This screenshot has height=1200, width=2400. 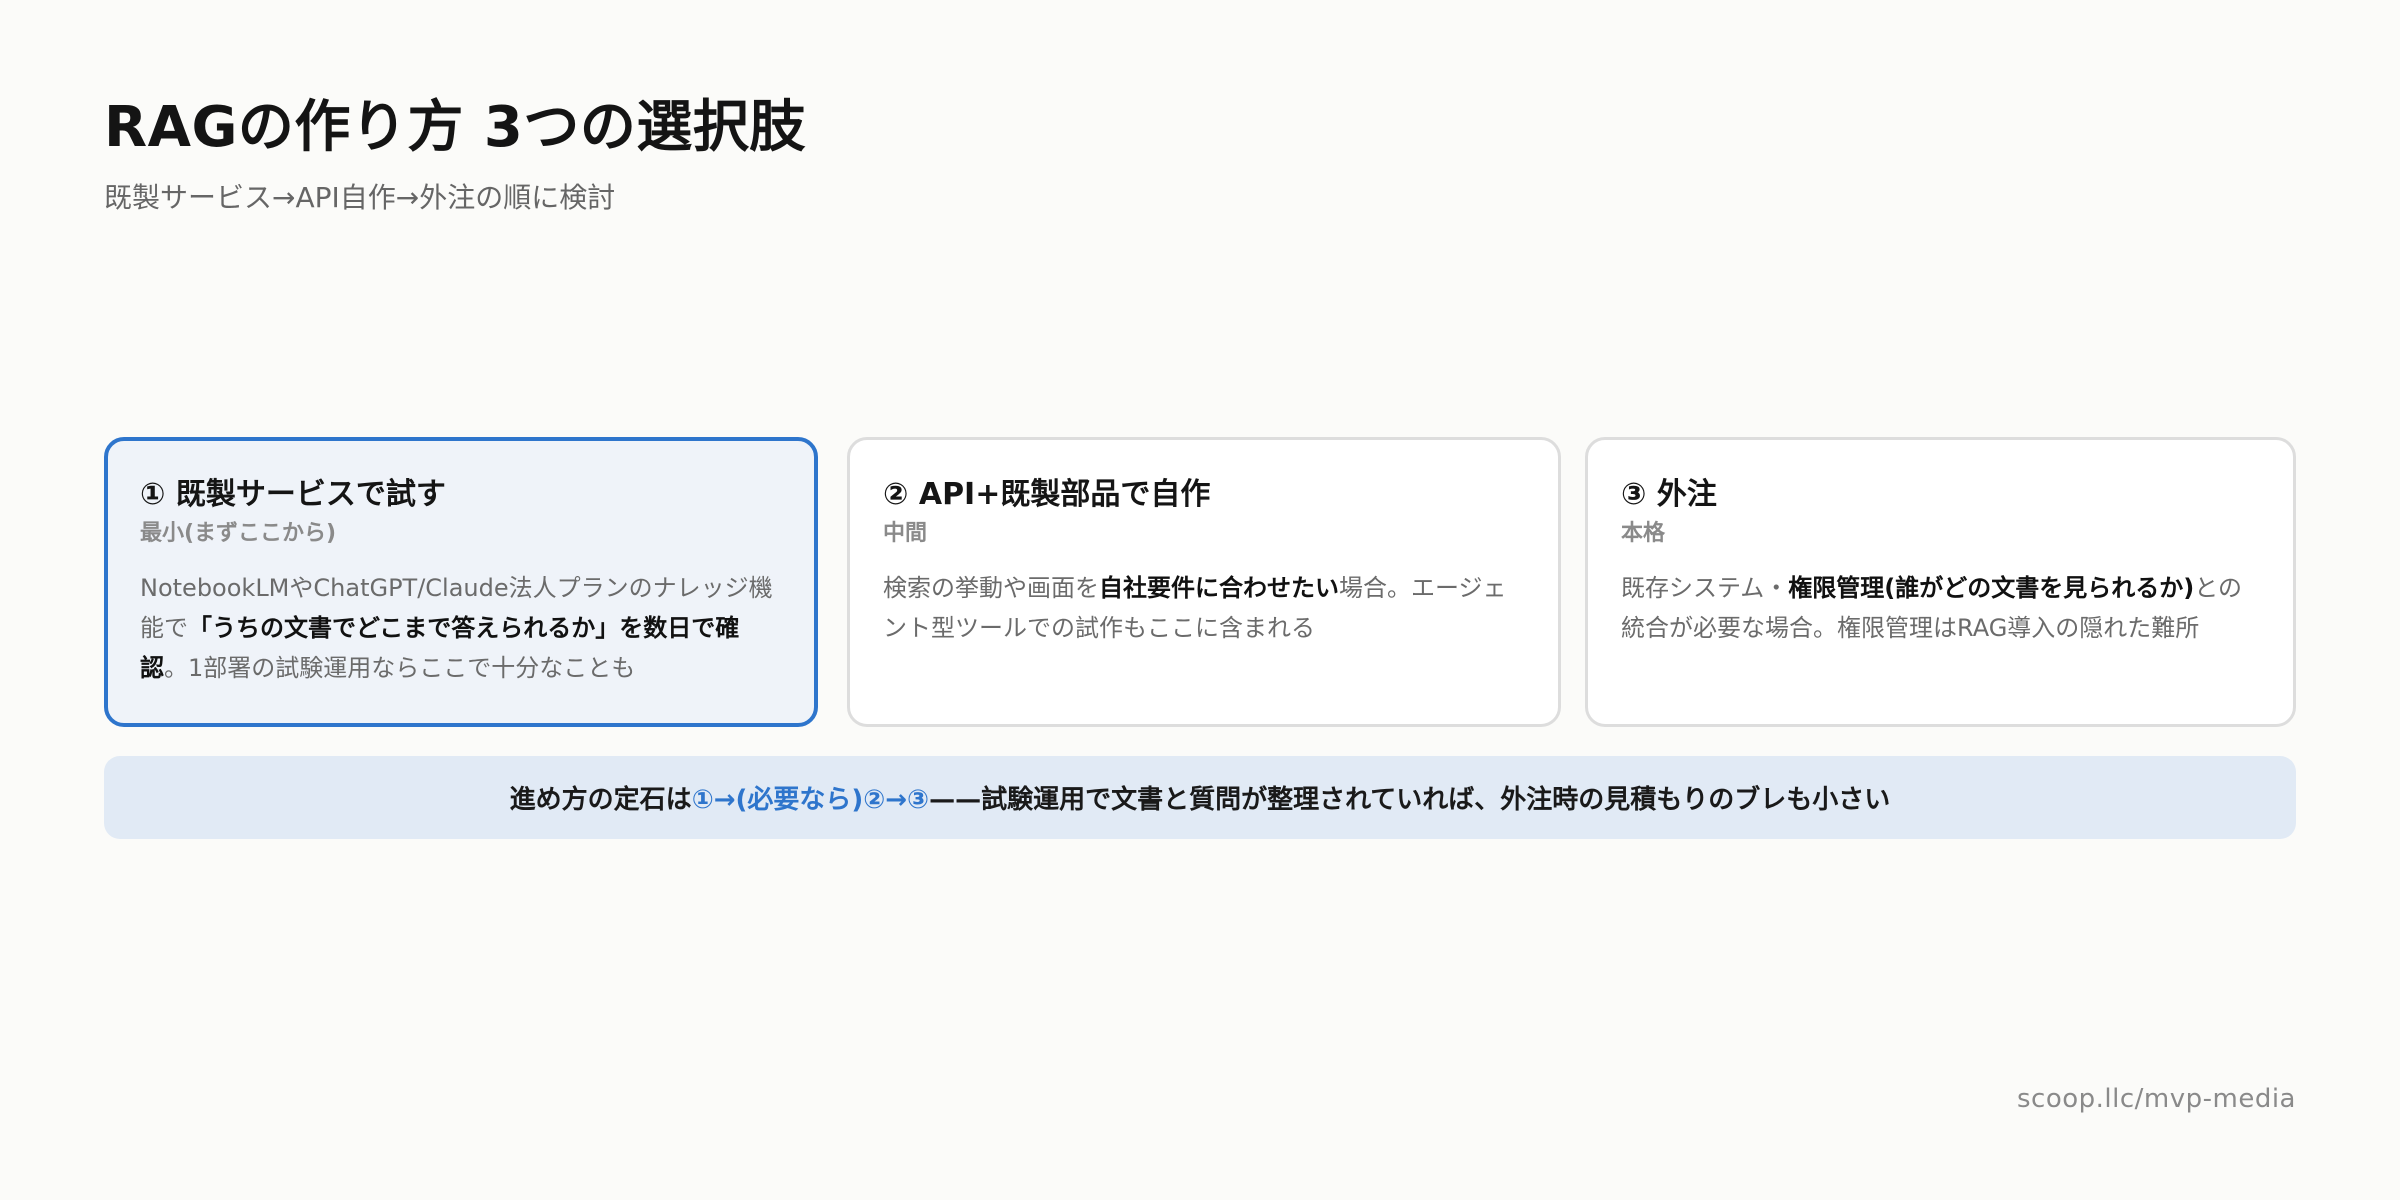 What do you see at coordinates (293, 494) in the screenshot?
I see `card-title: ① 既製サービスで試す` at bounding box center [293, 494].